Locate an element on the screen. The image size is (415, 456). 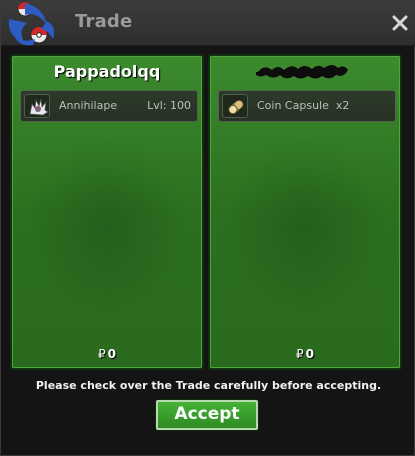
item-name: Coin Capsule x2 is located at coordinates (303, 105).